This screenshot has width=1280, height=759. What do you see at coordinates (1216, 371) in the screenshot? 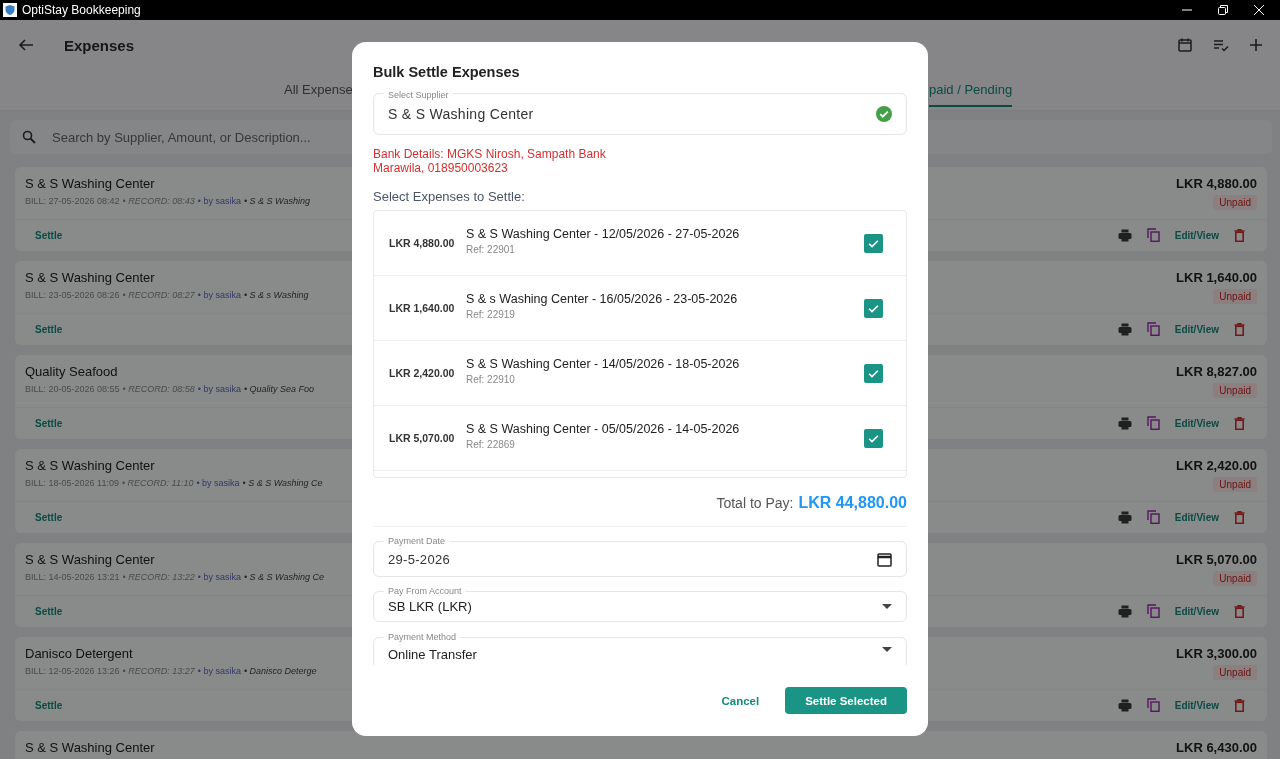
I see `expense-amount: LKR 8,827.00` at bounding box center [1216, 371].